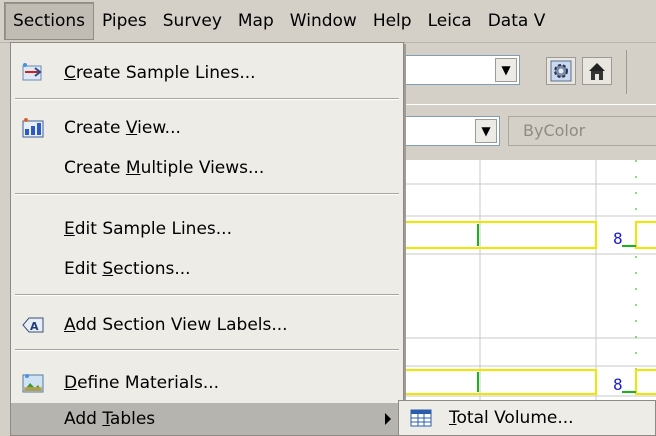  Describe the element at coordinates (207, 419) in the screenshot. I see `menu-item-add-tables: Add Tables` at that location.